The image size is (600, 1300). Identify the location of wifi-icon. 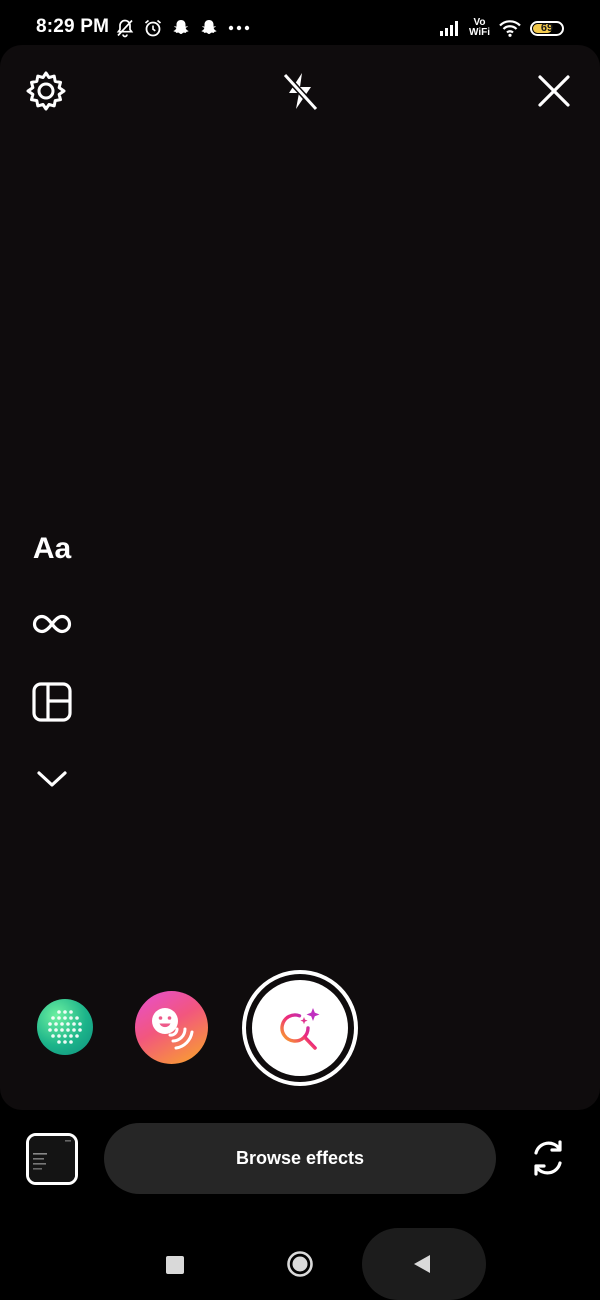
(510, 28).